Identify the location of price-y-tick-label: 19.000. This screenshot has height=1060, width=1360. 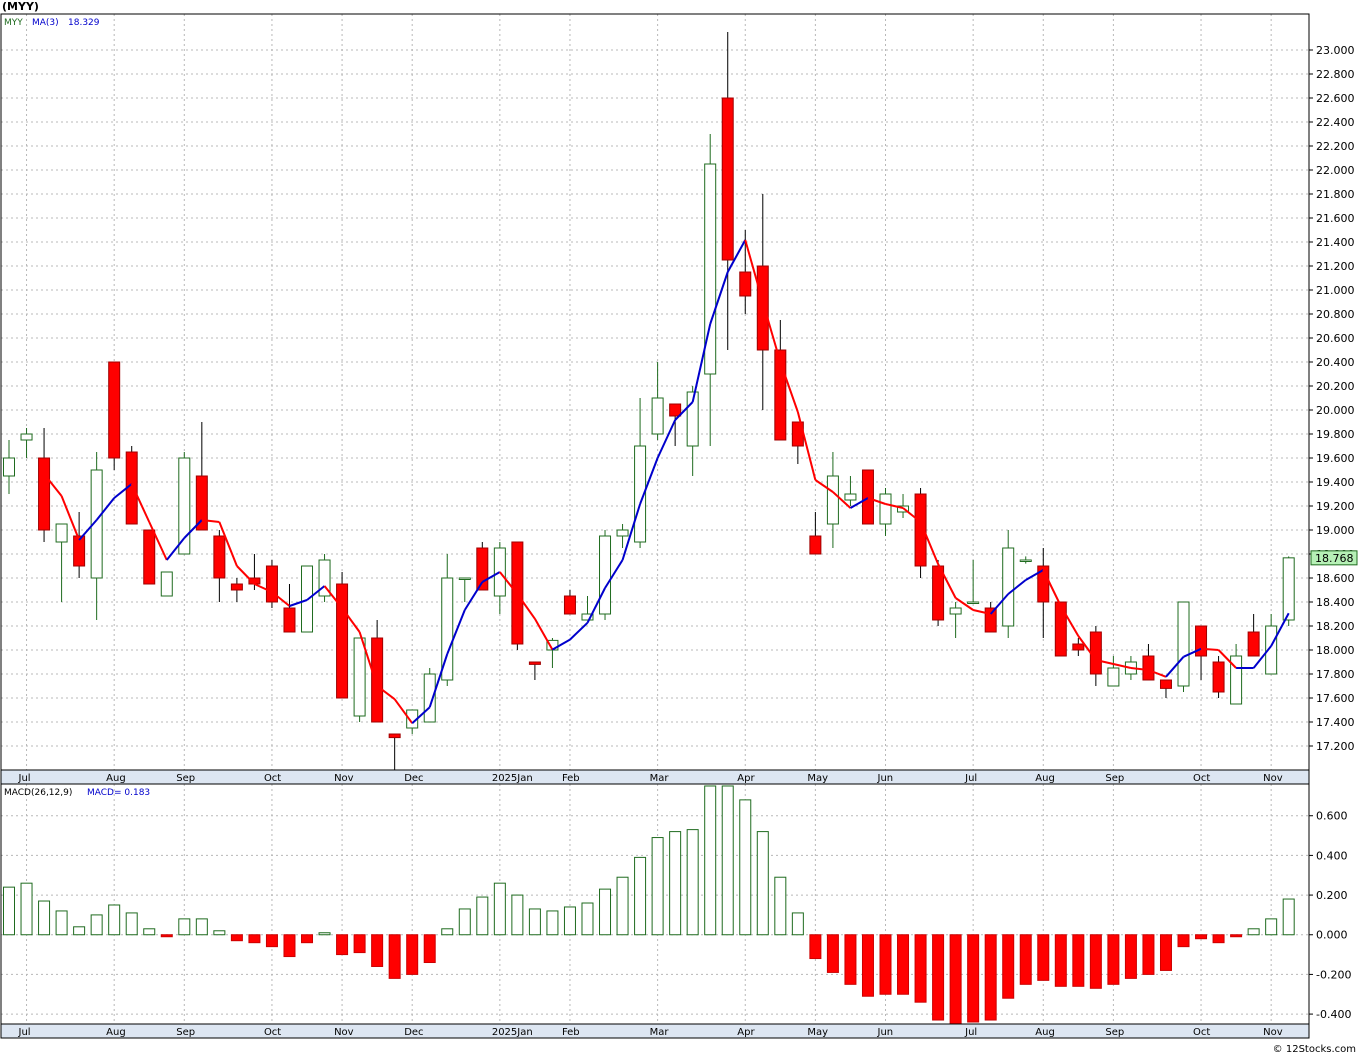
(1335, 530).